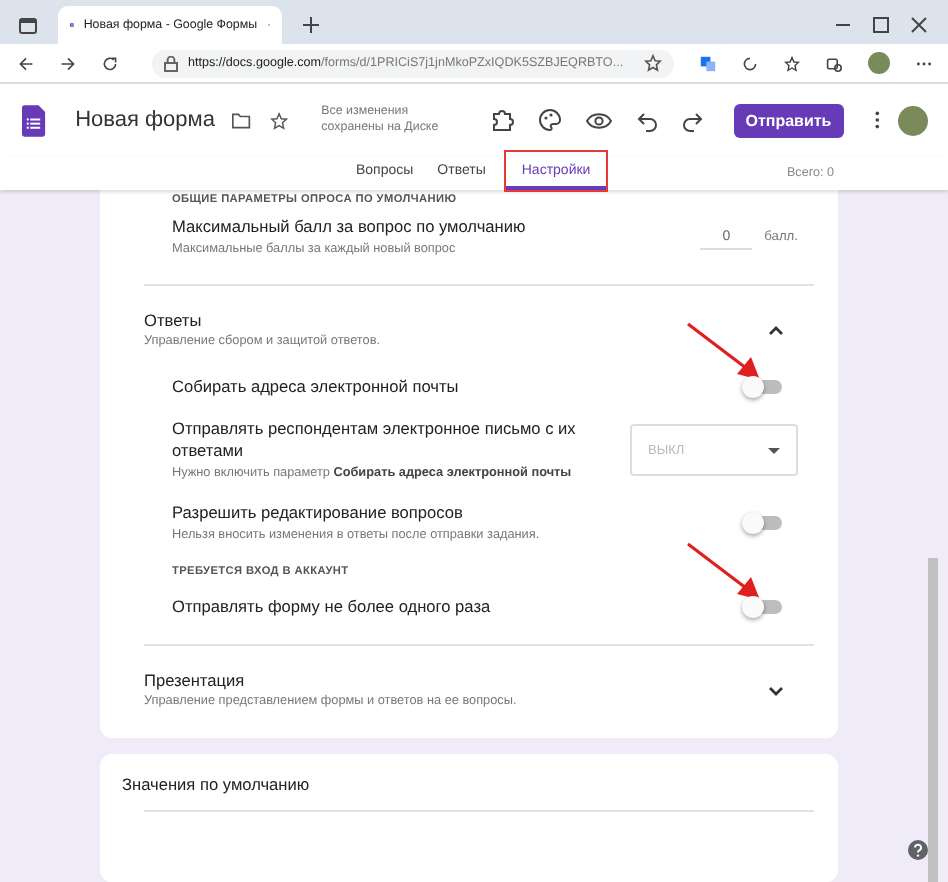 The width and height of the screenshot is (948, 882). I want to click on section-title: Значения по умолчанию, so click(216, 784).